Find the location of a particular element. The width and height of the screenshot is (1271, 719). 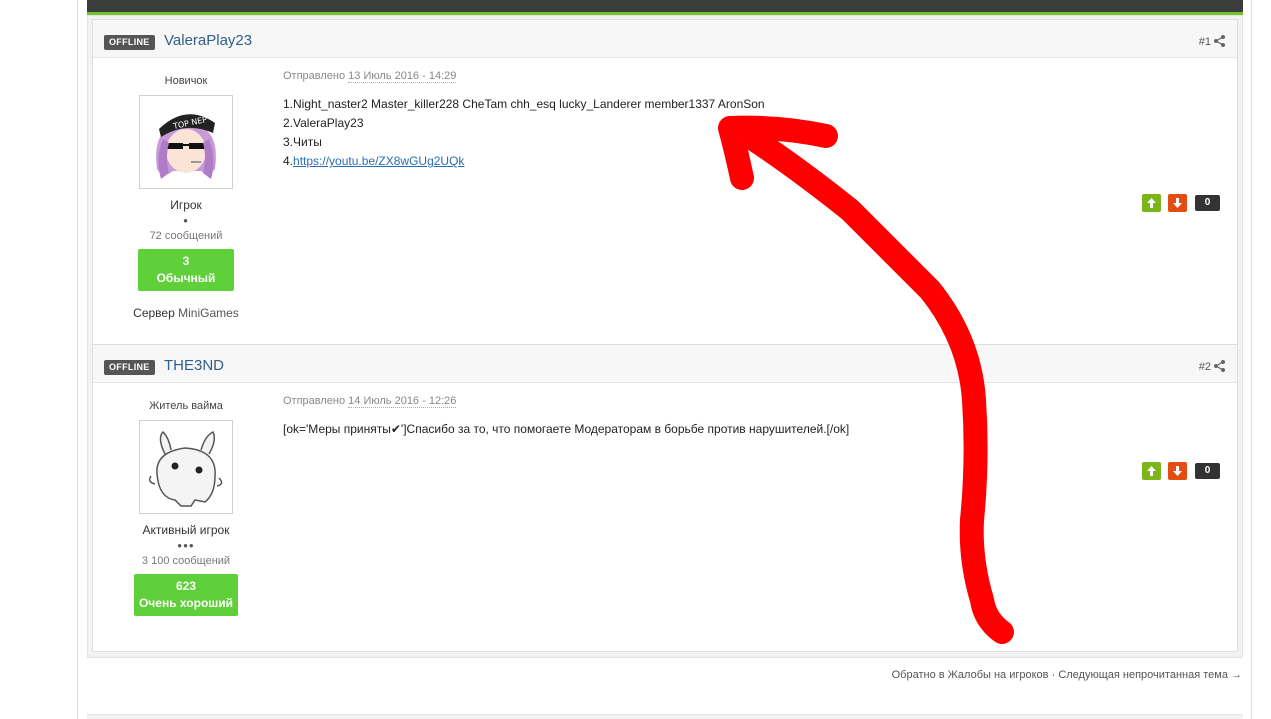

rank-title: Новичок is located at coordinates (186, 81).